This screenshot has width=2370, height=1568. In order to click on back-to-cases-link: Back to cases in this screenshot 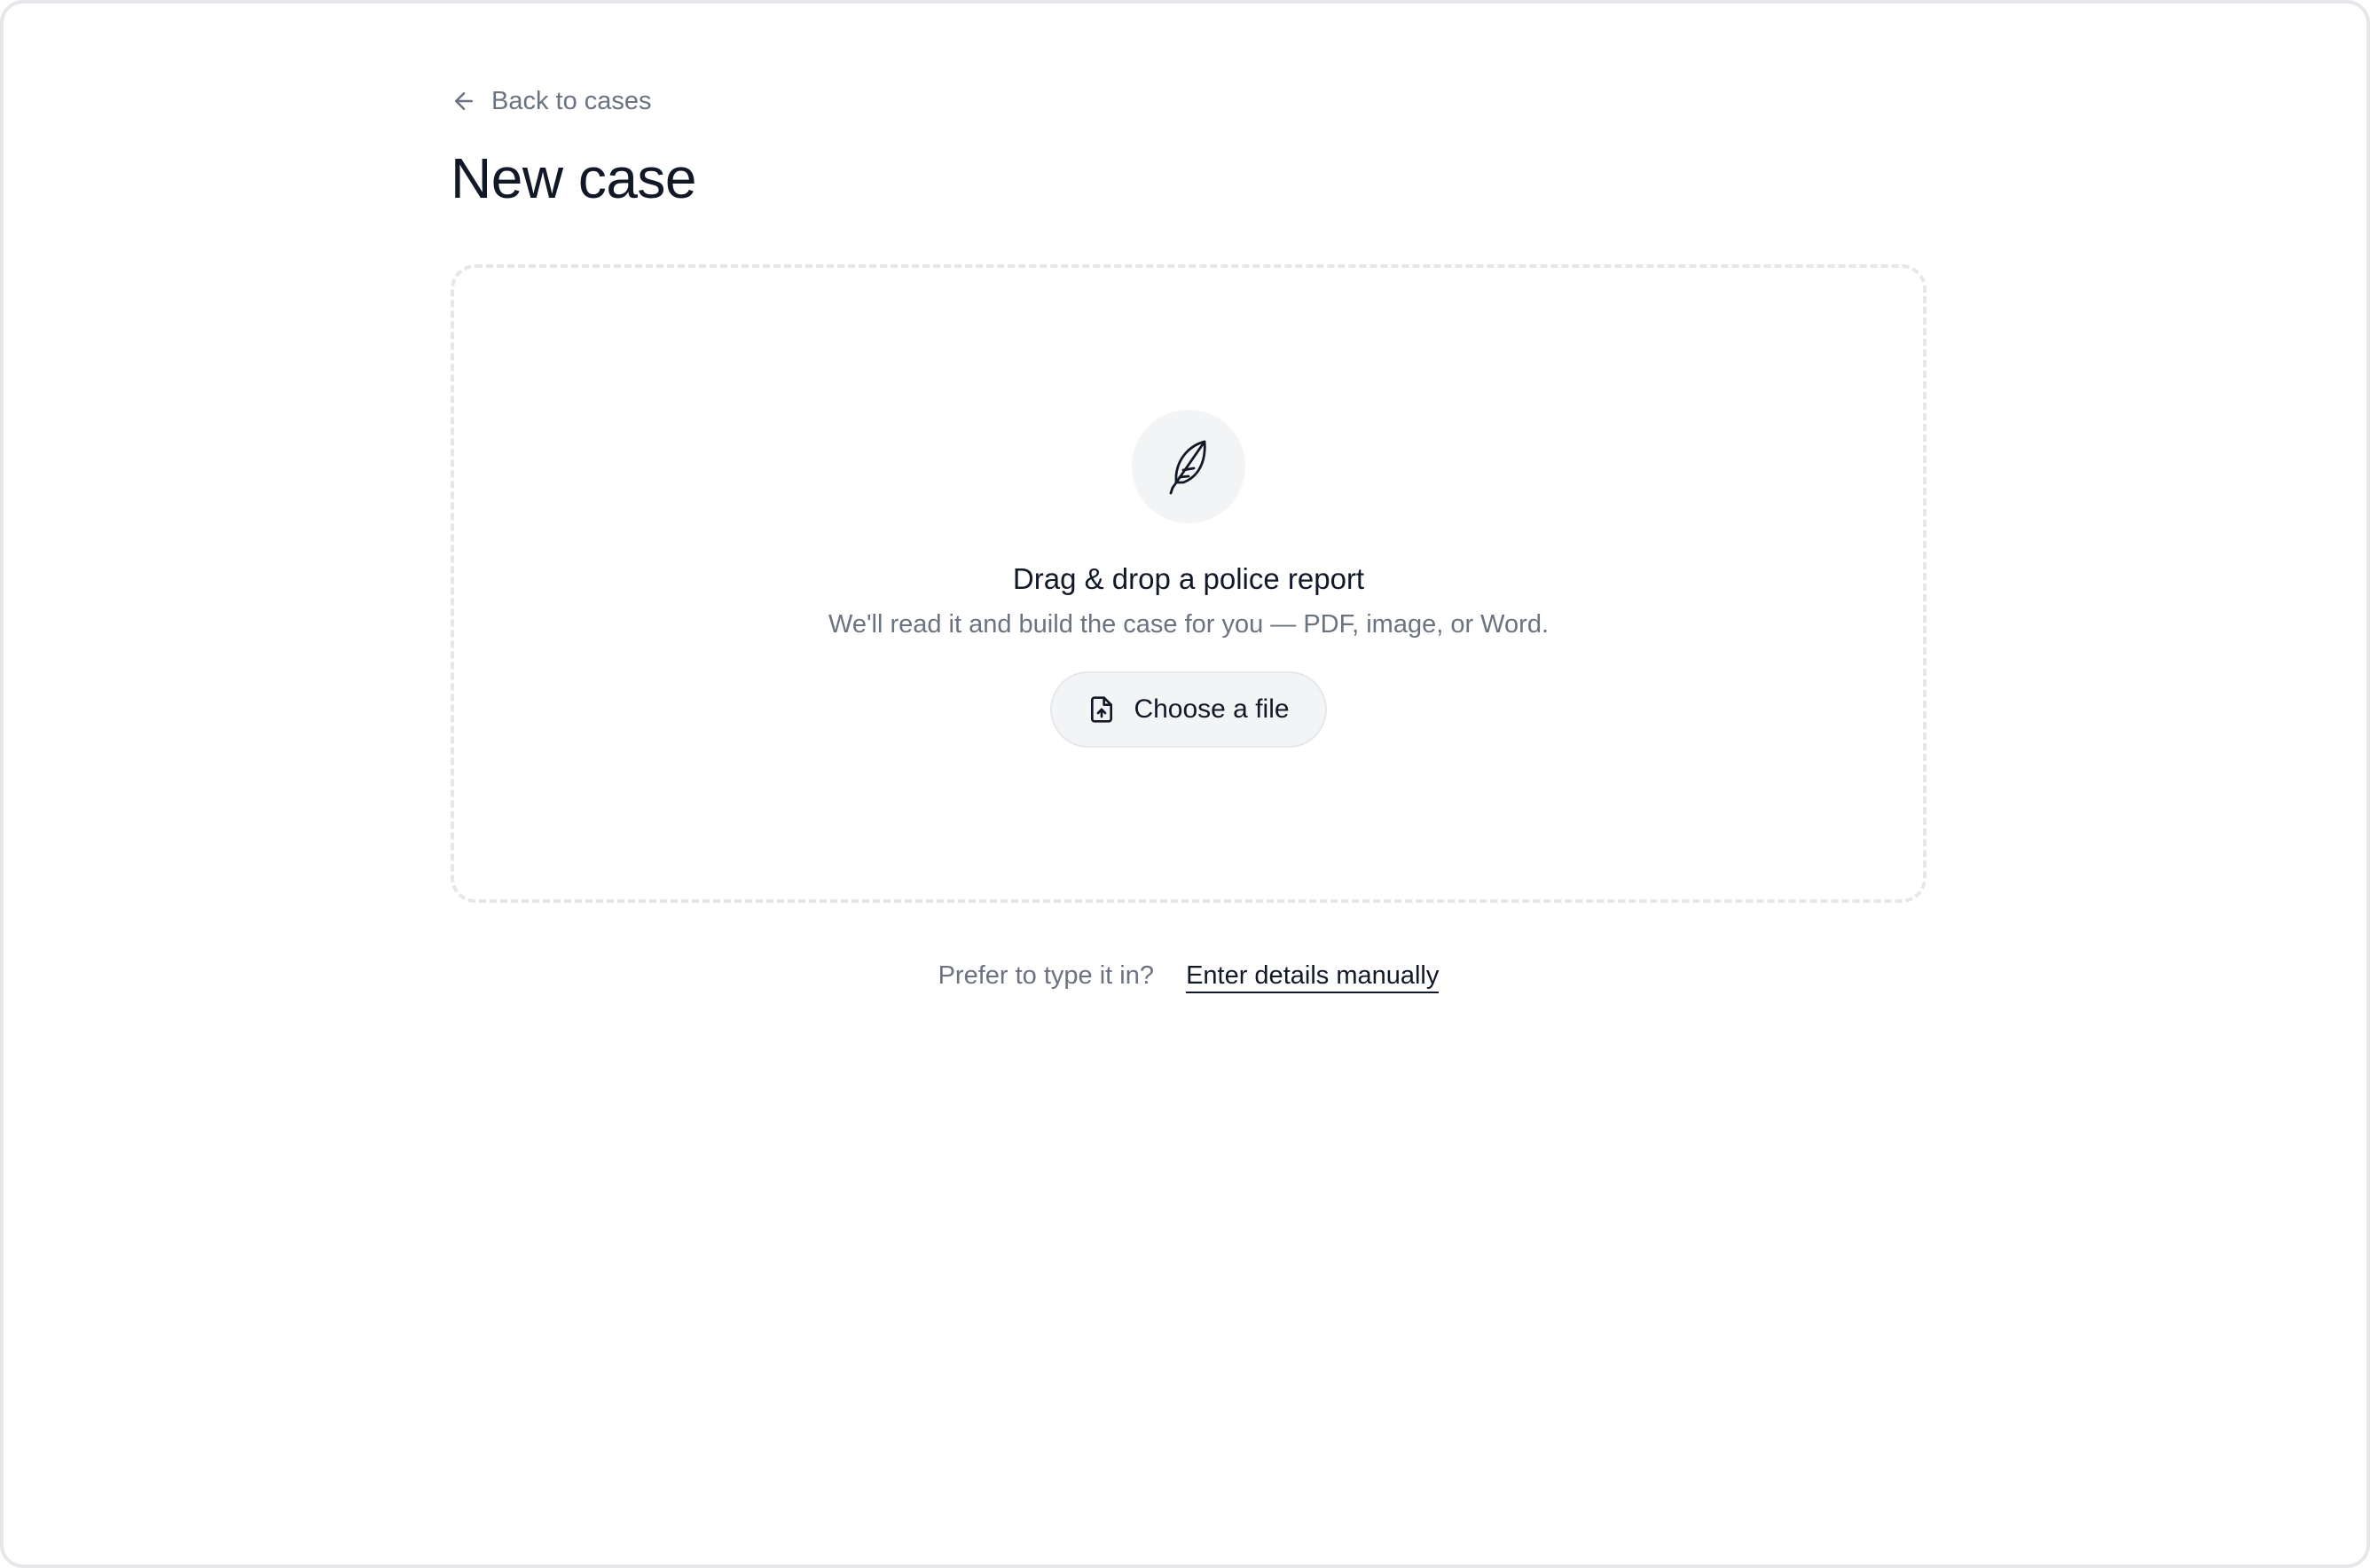, I will do `click(551, 101)`.